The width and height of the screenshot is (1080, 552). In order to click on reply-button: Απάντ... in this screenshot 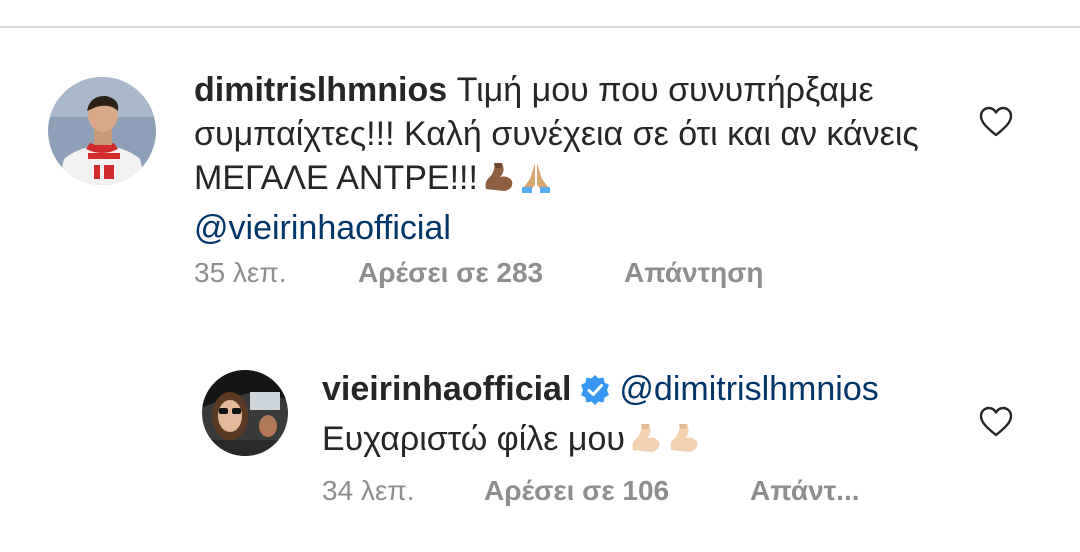, I will do `click(805, 491)`.